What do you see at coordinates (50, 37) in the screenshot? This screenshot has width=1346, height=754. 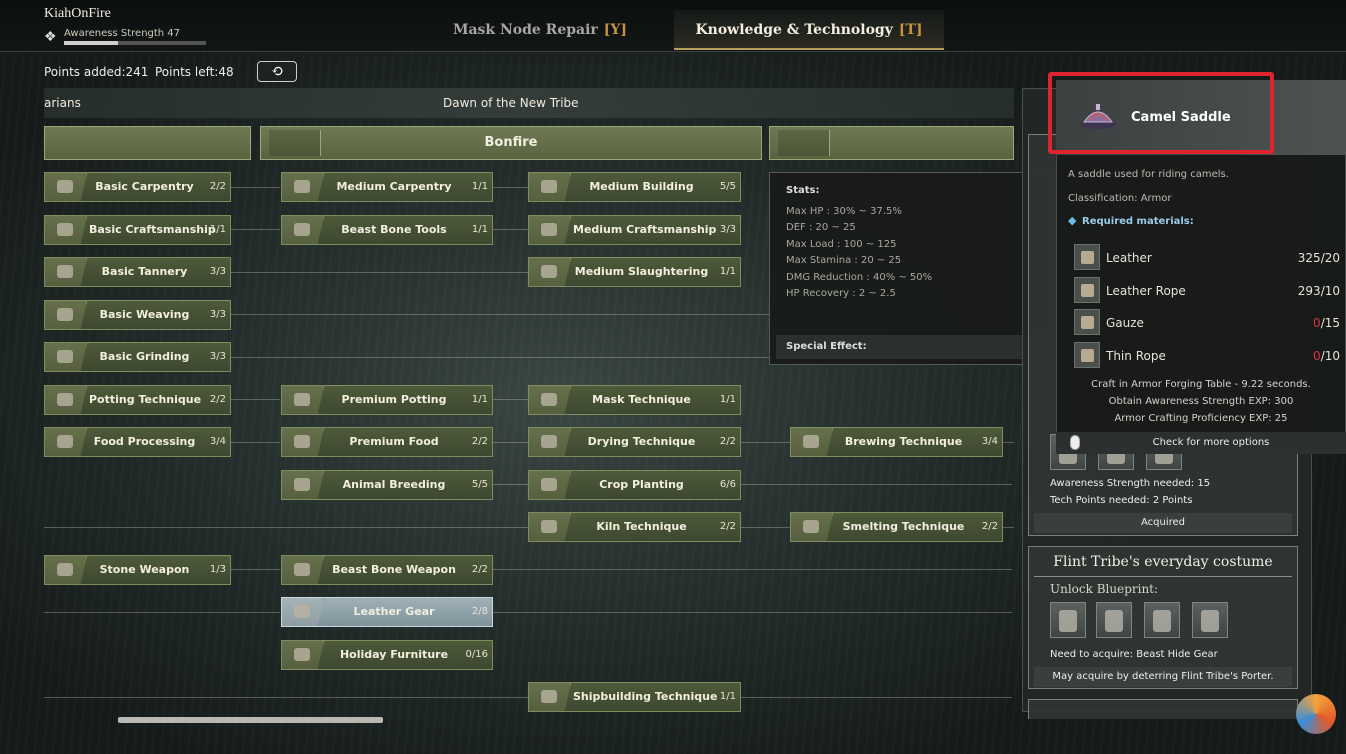 I see `awareness-icon: ❖` at bounding box center [50, 37].